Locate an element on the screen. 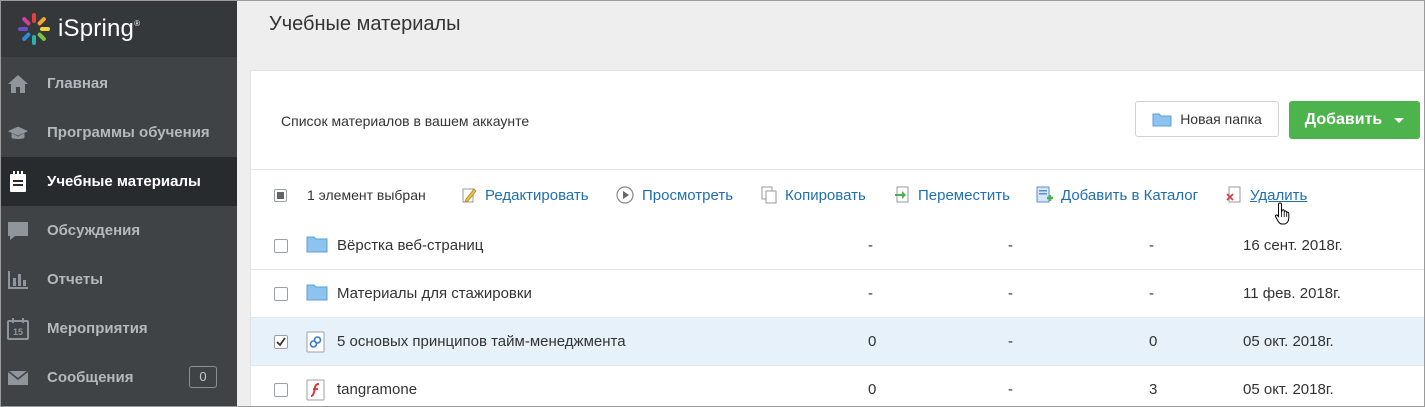  add-to-catalog-button: Добавить в Каталог is located at coordinates (1117, 195).